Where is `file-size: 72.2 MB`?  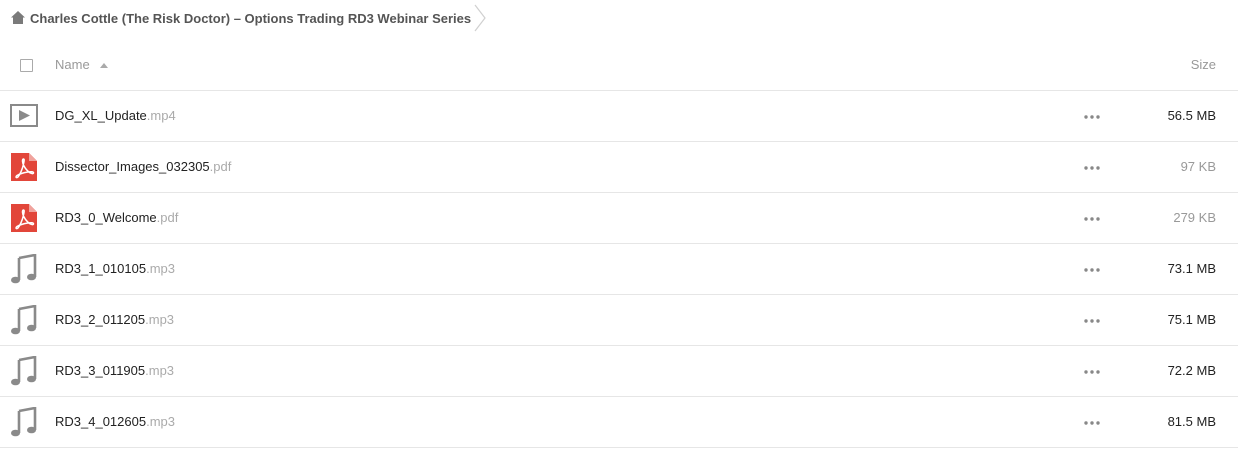 file-size: 72.2 MB is located at coordinates (1191, 370).